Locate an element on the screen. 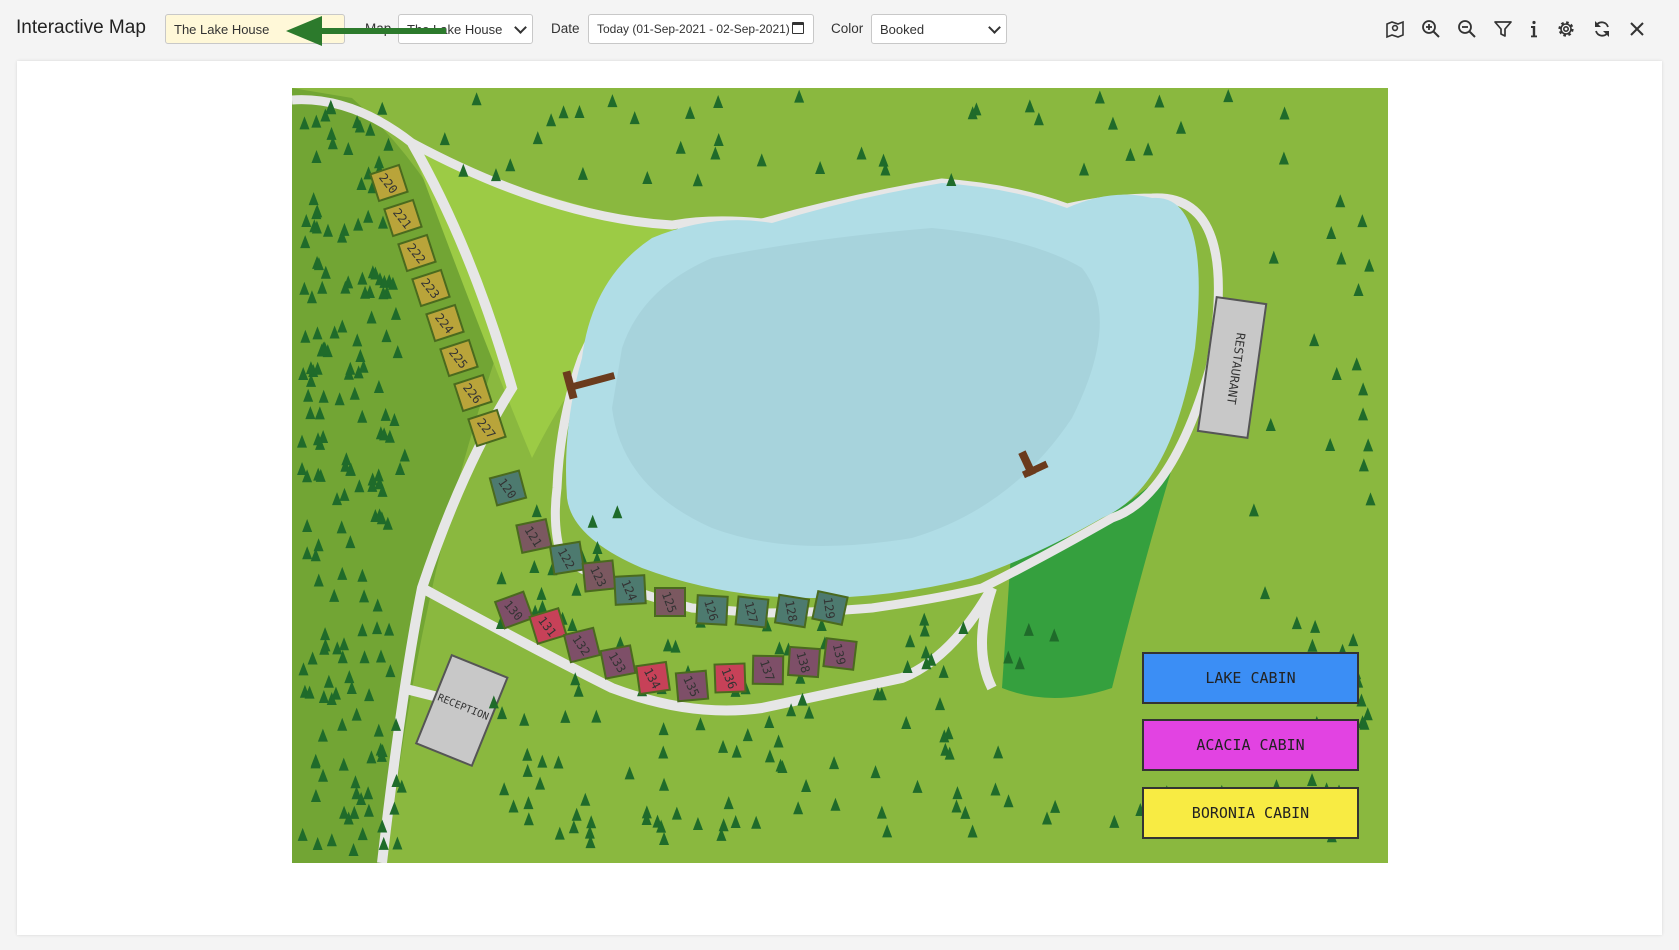 Image resolution: width=1679 pixels, height=950 pixels. date-label: Date is located at coordinates (565, 28).